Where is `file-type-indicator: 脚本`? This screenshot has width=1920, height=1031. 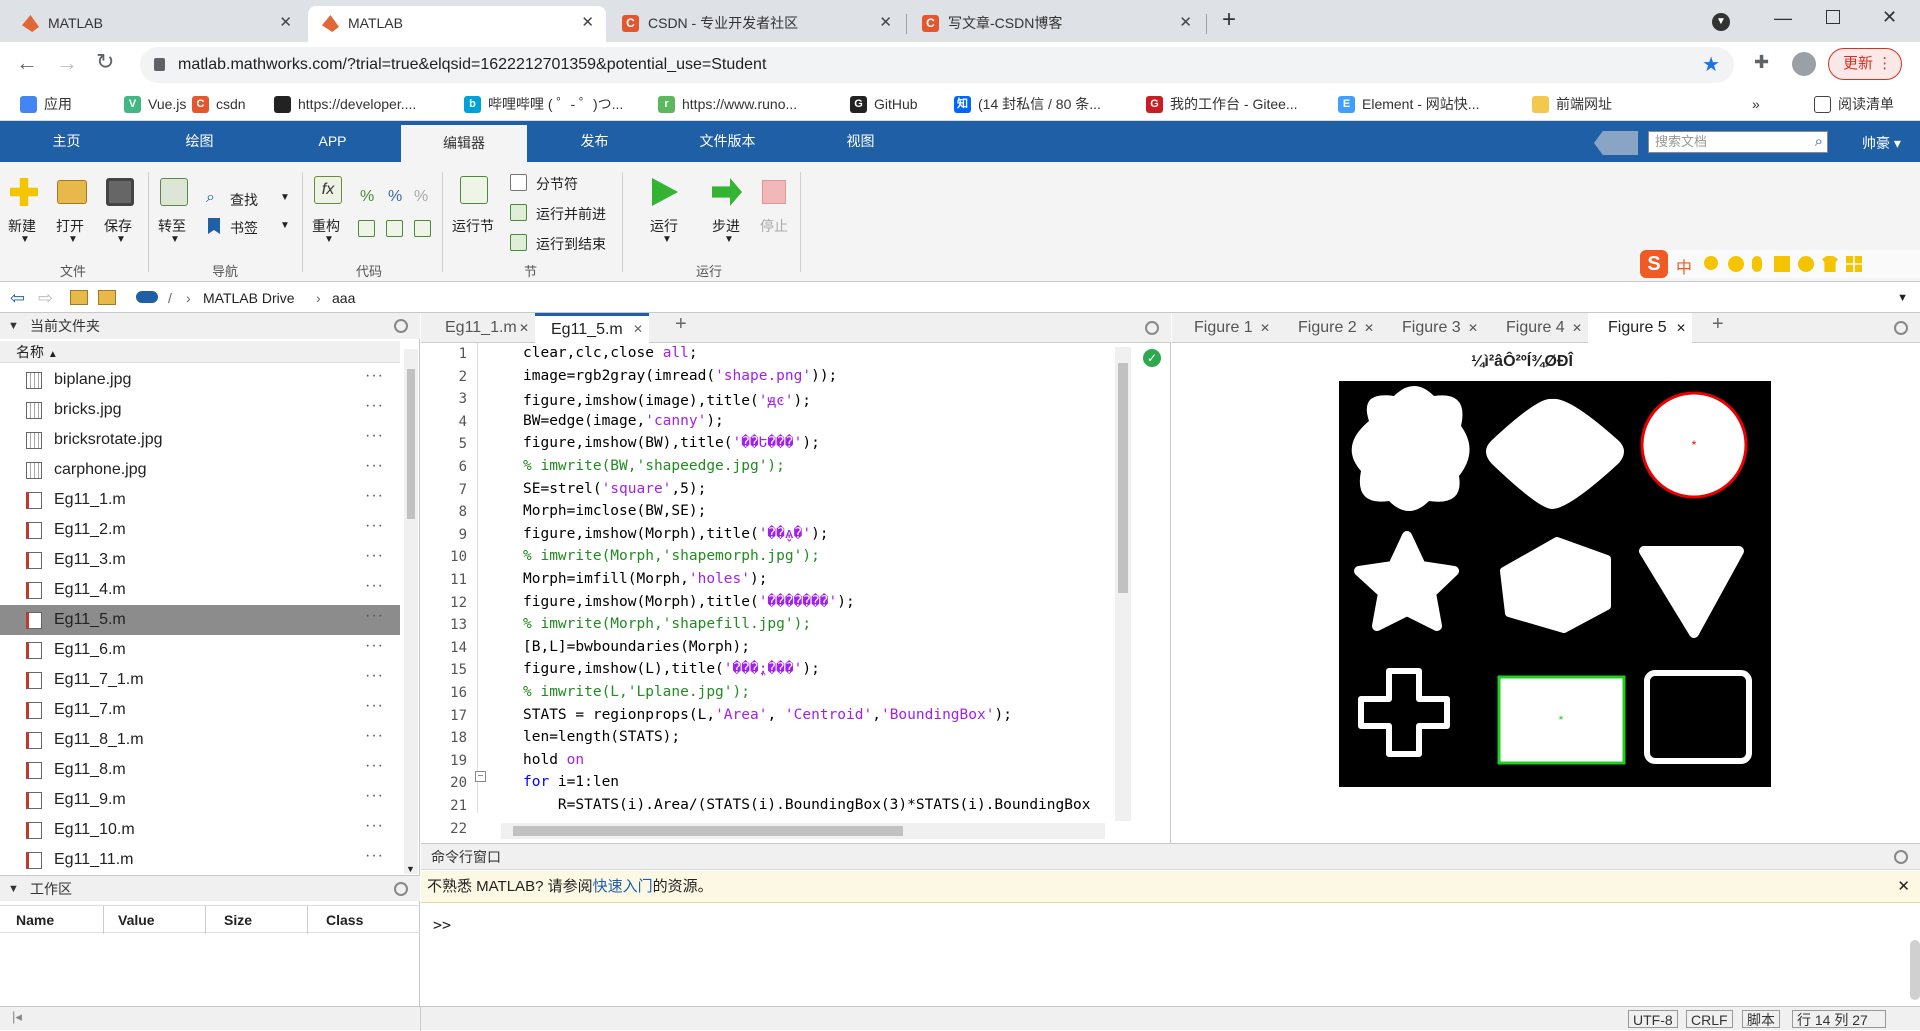 file-type-indicator: 脚本 is located at coordinates (1761, 1019).